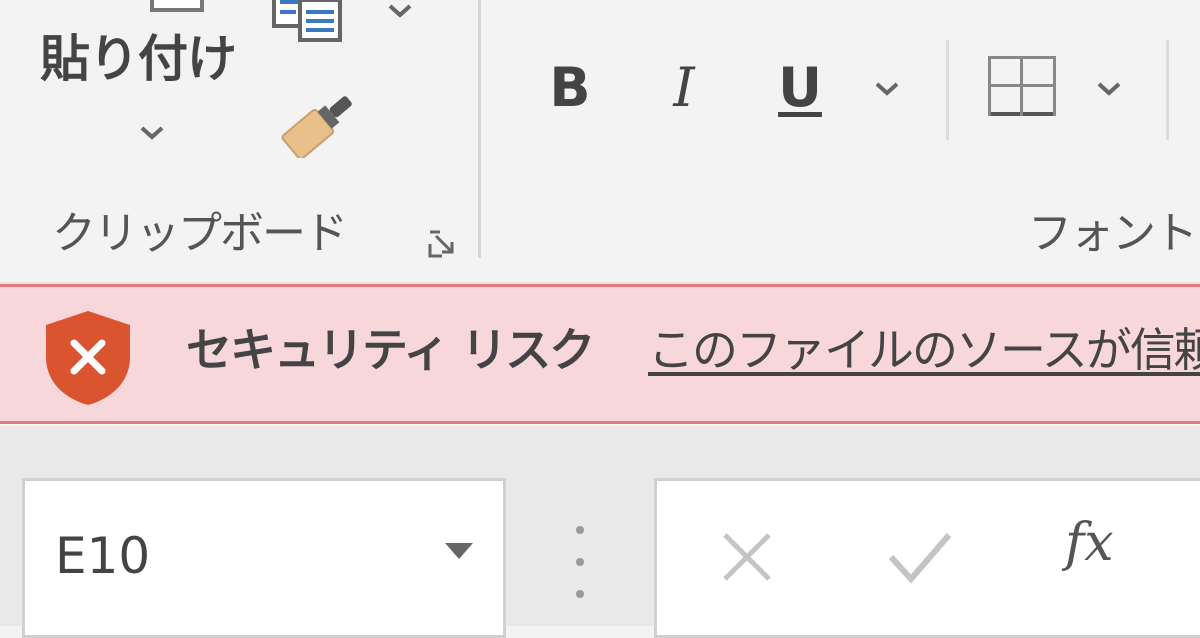 The height and width of the screenshot is (638, 1200). What do you see at coordinates (307, 21) in the screenshot?
I see `copy-icon` at bounding box center [307, 21].